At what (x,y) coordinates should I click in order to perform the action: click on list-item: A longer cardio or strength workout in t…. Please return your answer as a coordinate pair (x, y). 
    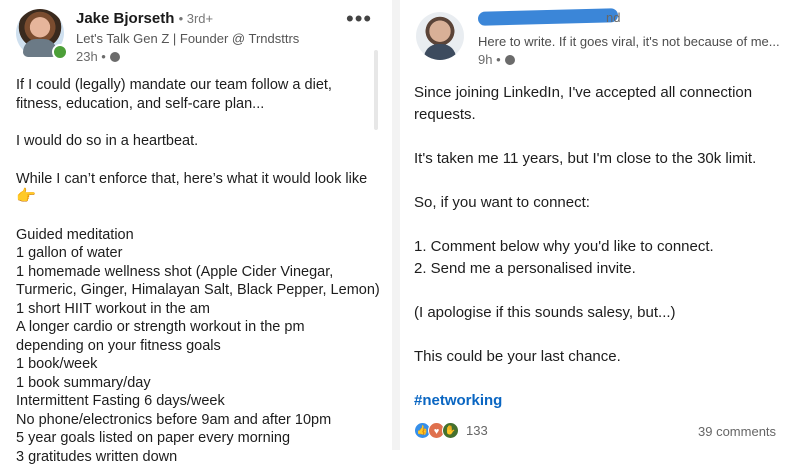
    Looking at the image, I should click on (200, 327).